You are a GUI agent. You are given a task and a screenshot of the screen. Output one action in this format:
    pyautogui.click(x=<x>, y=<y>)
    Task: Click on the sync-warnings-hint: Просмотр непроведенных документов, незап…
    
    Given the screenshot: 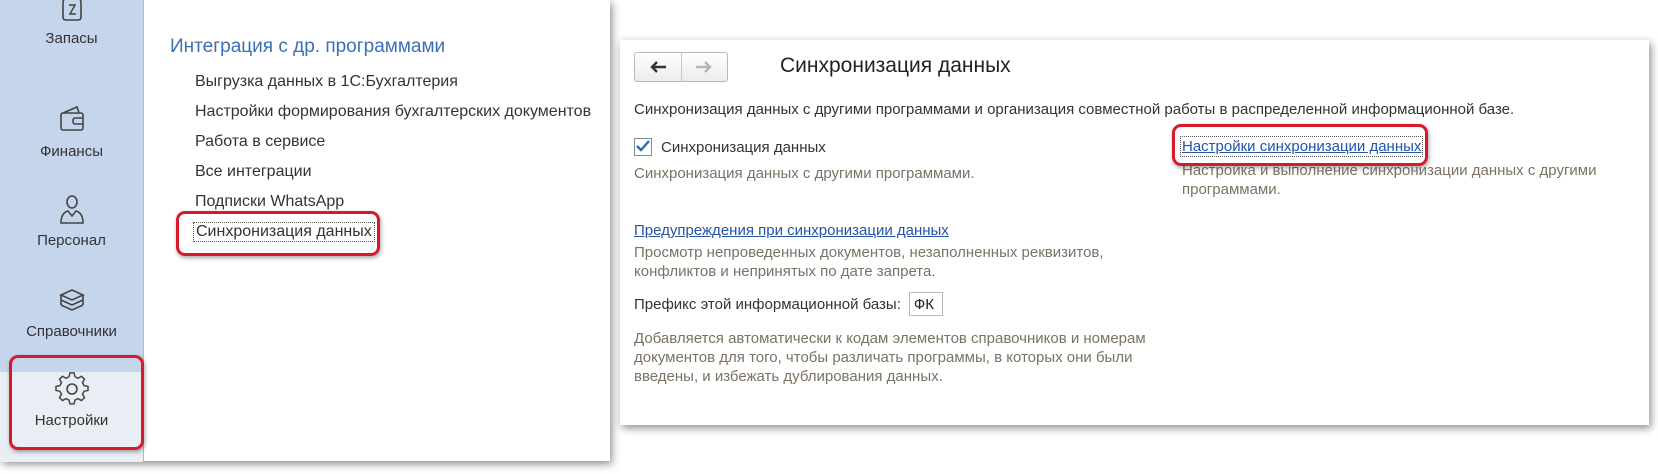 What is the action you would take?
    pyautogui.click(x=869, y=262)
    